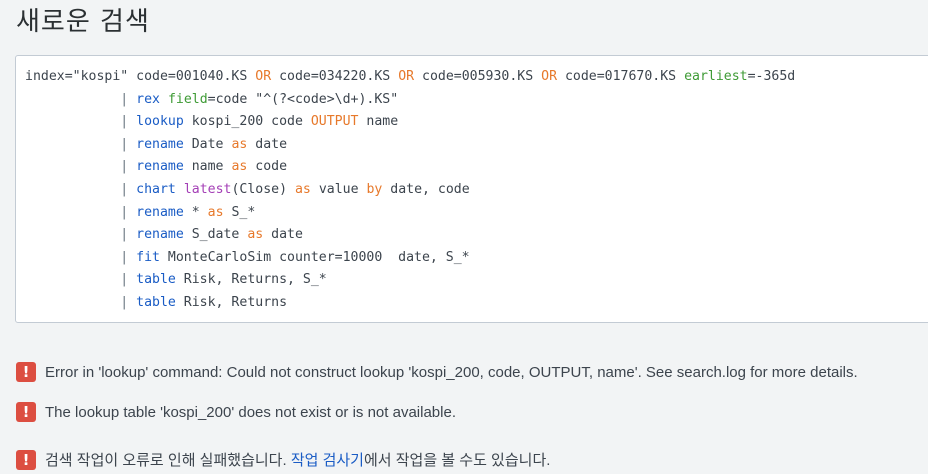  I want to click on query-text: code=017670.KS, so click(621, 76).